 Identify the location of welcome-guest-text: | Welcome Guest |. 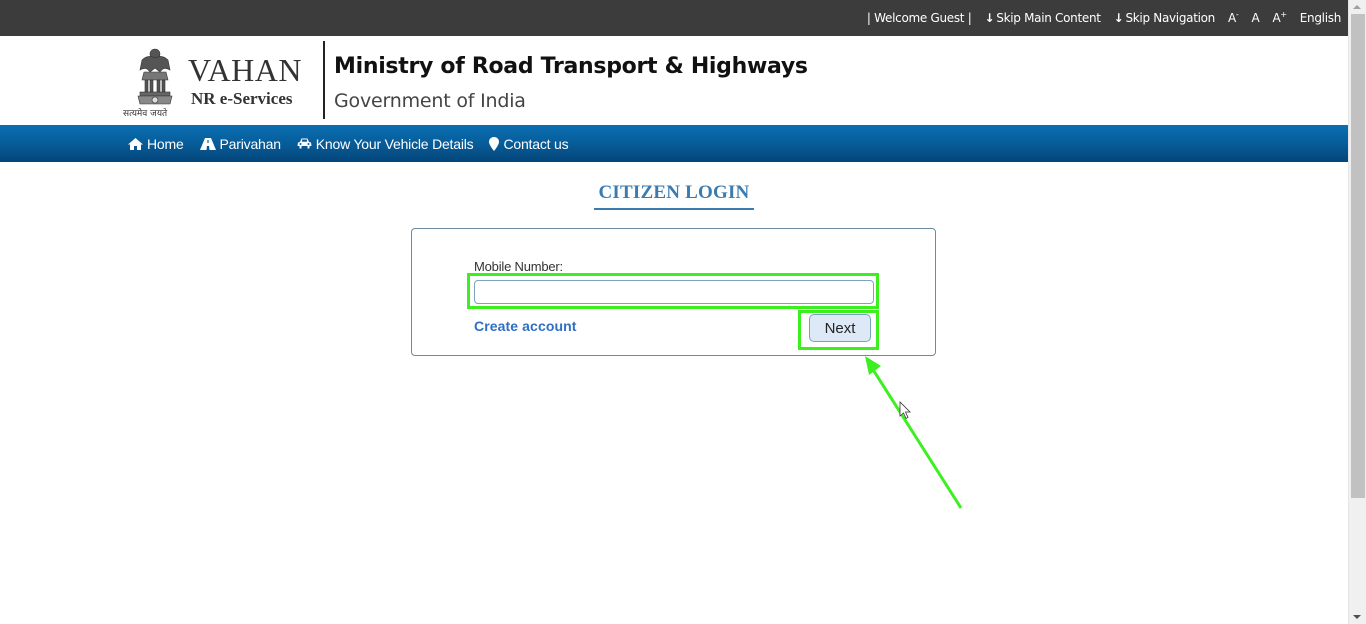
(919, 18).